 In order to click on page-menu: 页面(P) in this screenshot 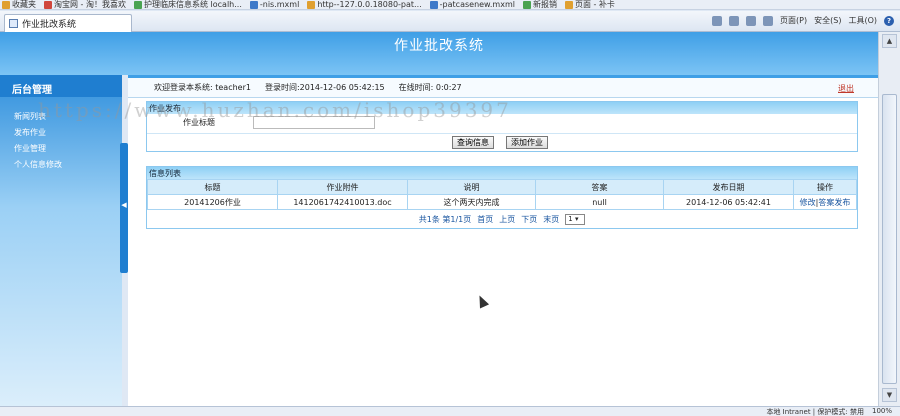, I will do `click(793, 20)`.